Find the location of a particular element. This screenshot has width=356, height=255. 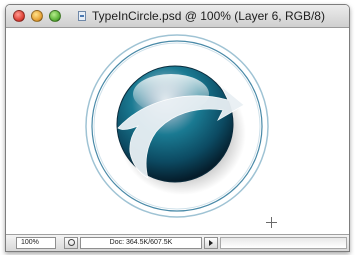

triangle-right-icon is located at coordinates (211, 243).